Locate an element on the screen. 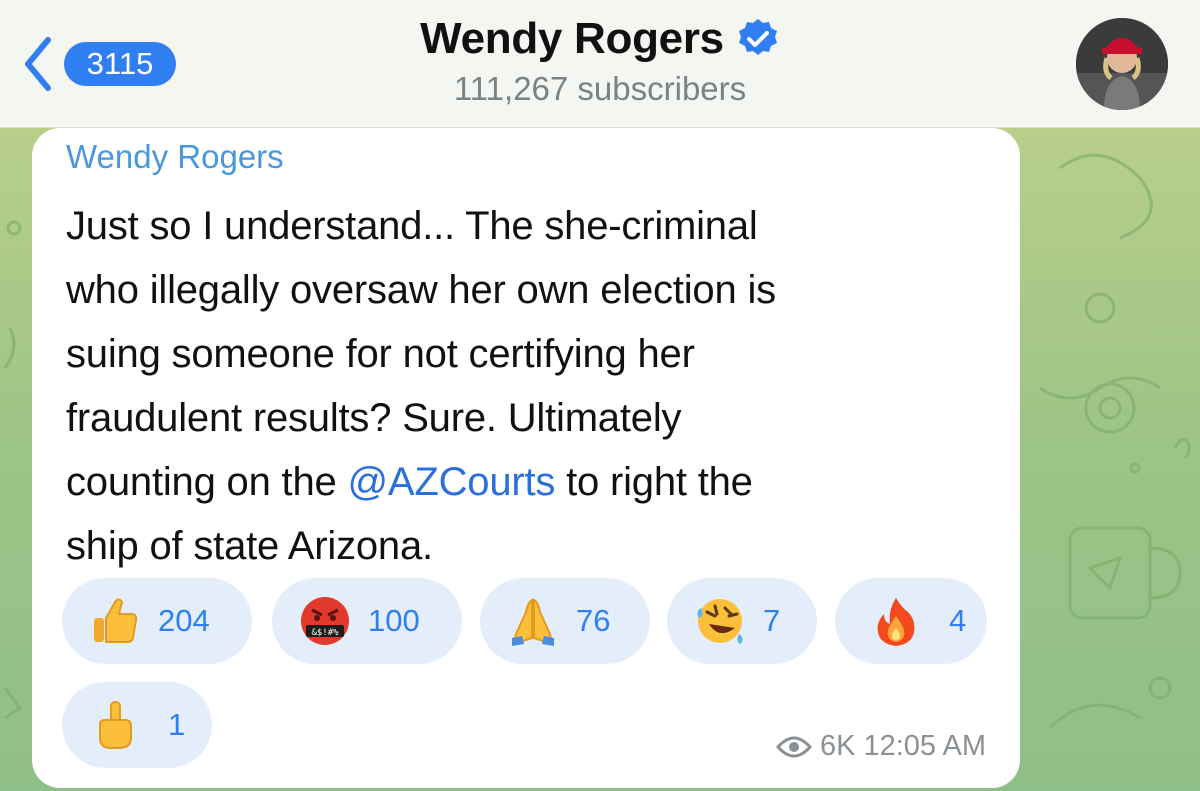  reaction-folded-hands: 76 is located at coordinates (565, 621).